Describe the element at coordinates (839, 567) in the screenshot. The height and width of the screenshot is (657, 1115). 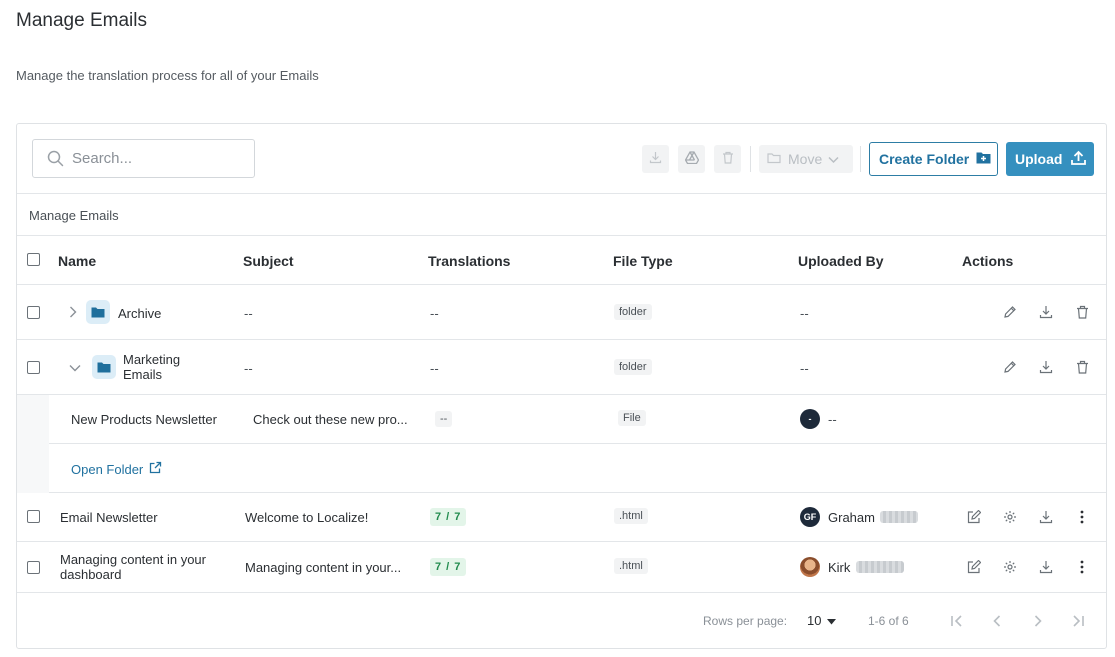
I see `row-uploaded-by: Kirk` at that location.